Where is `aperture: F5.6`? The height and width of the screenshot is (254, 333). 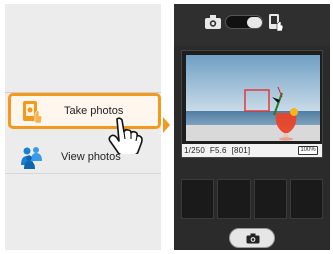
aperture: F5.6 is located at coordinates (218, 150).